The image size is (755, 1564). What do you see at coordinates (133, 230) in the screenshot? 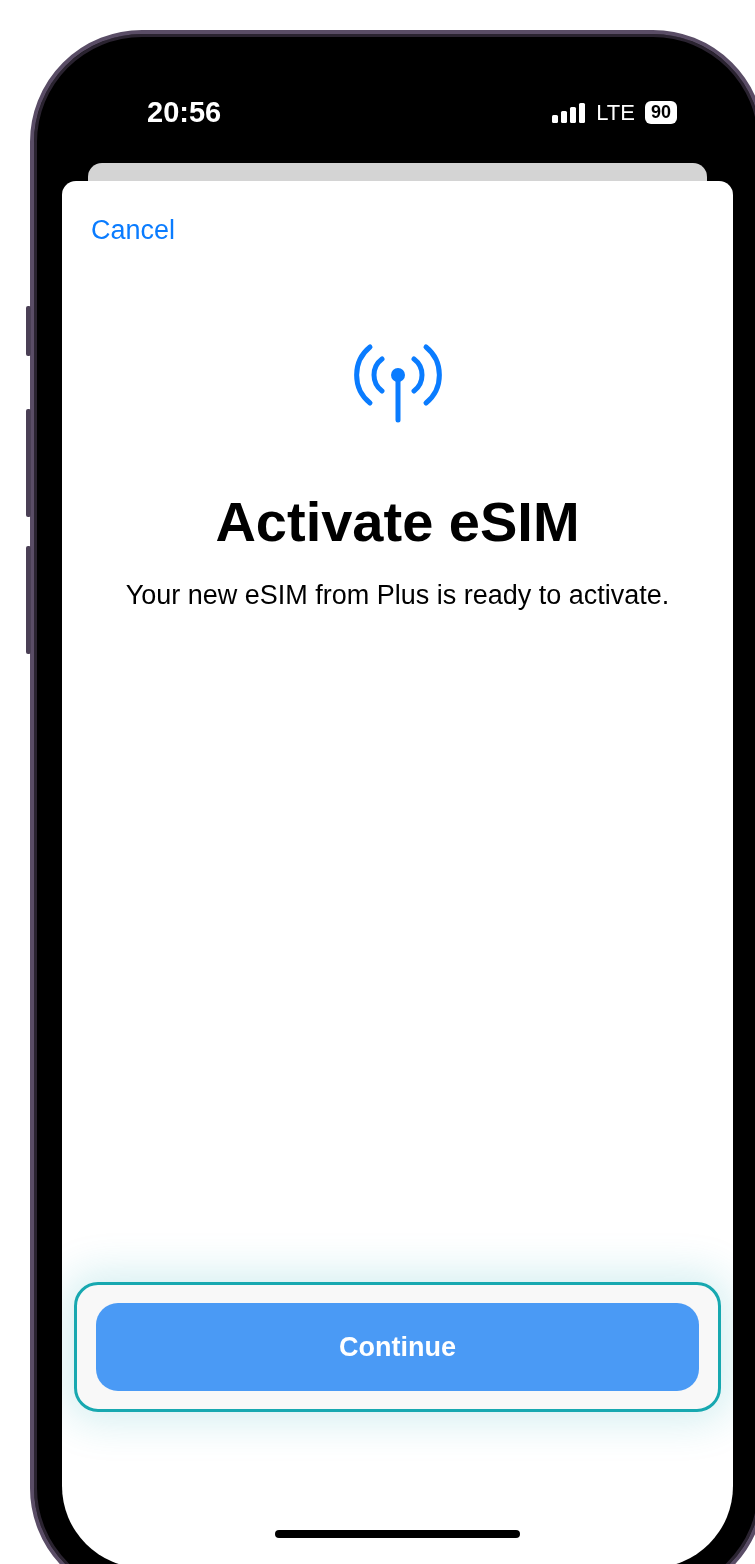
I see `cancel-link: Cancel` at bounding box center [133, 230].